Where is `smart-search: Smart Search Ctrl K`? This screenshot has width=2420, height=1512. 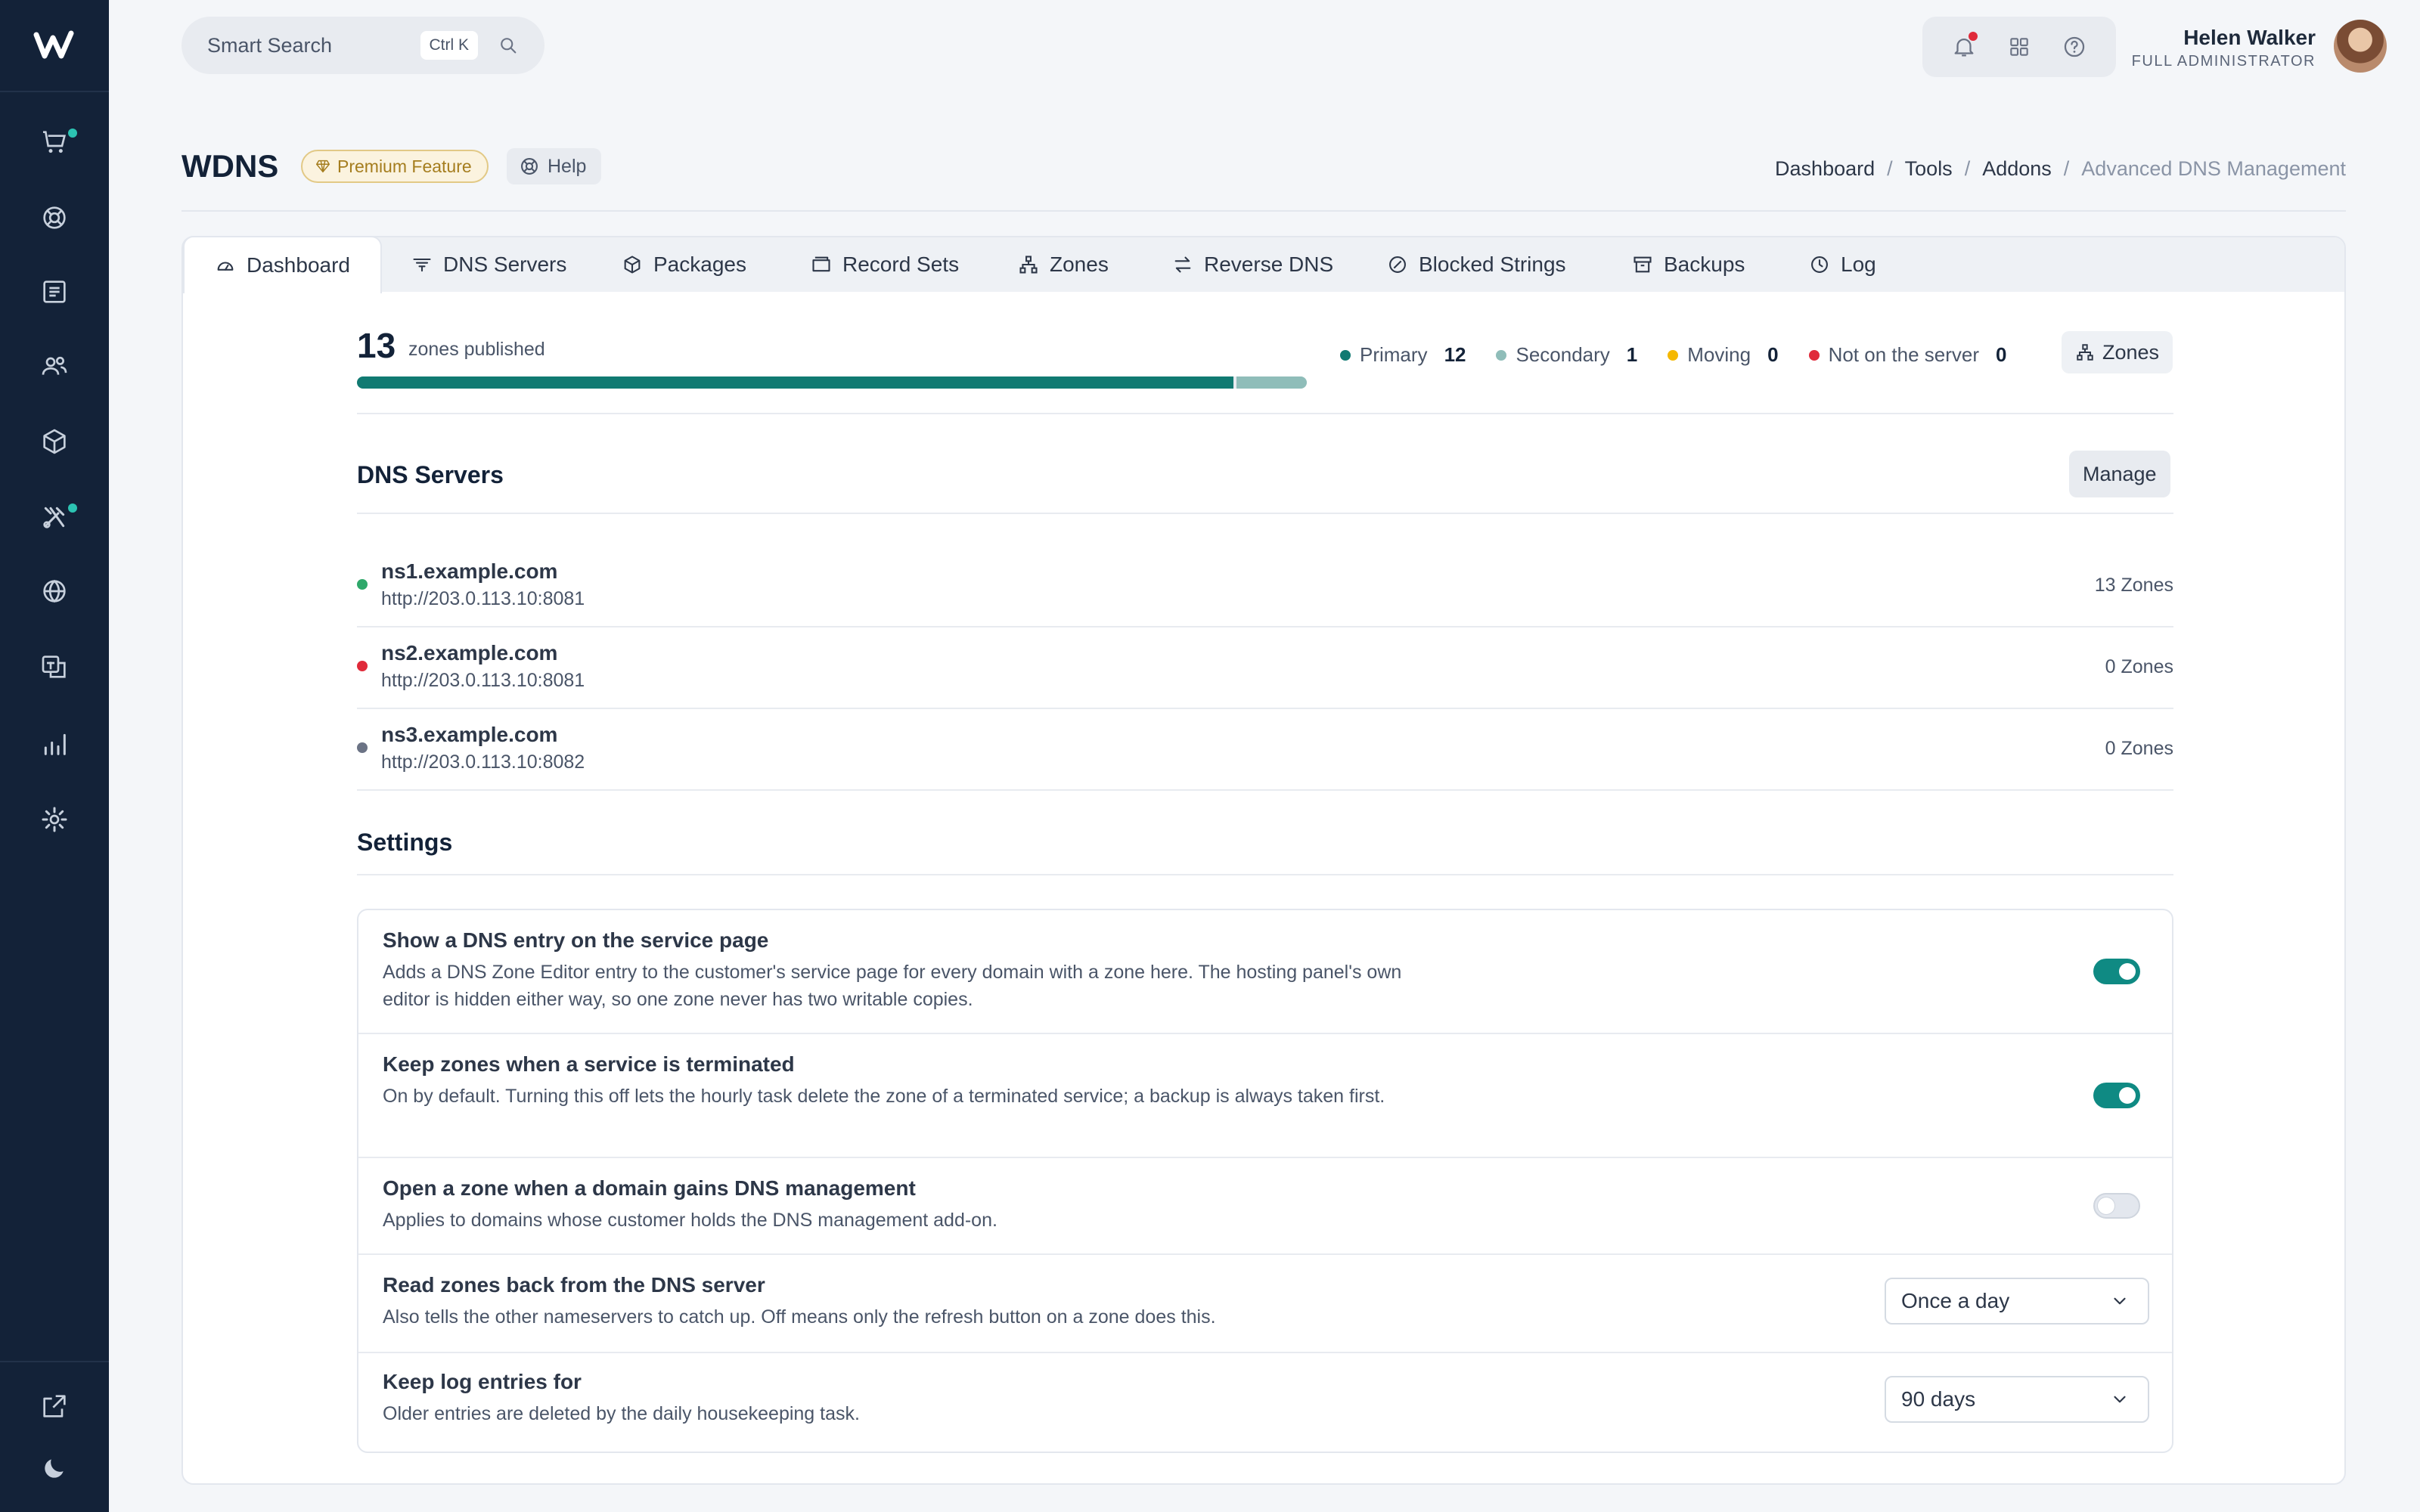
smart-search: Smart Search Ctrl K is located at coordinates (363, 46).